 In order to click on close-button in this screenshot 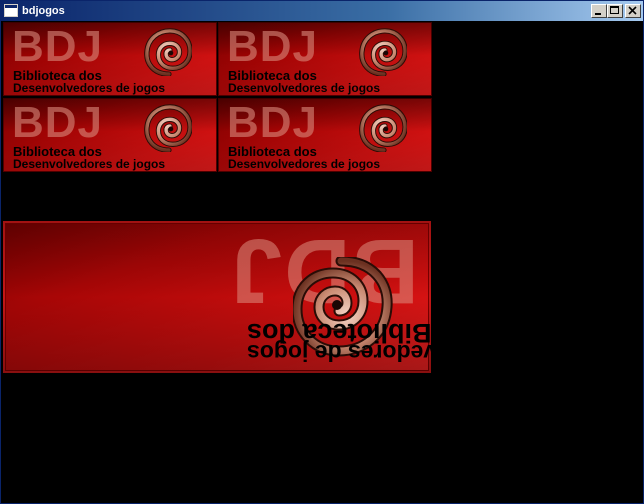, I will do `click(633, 11)`.